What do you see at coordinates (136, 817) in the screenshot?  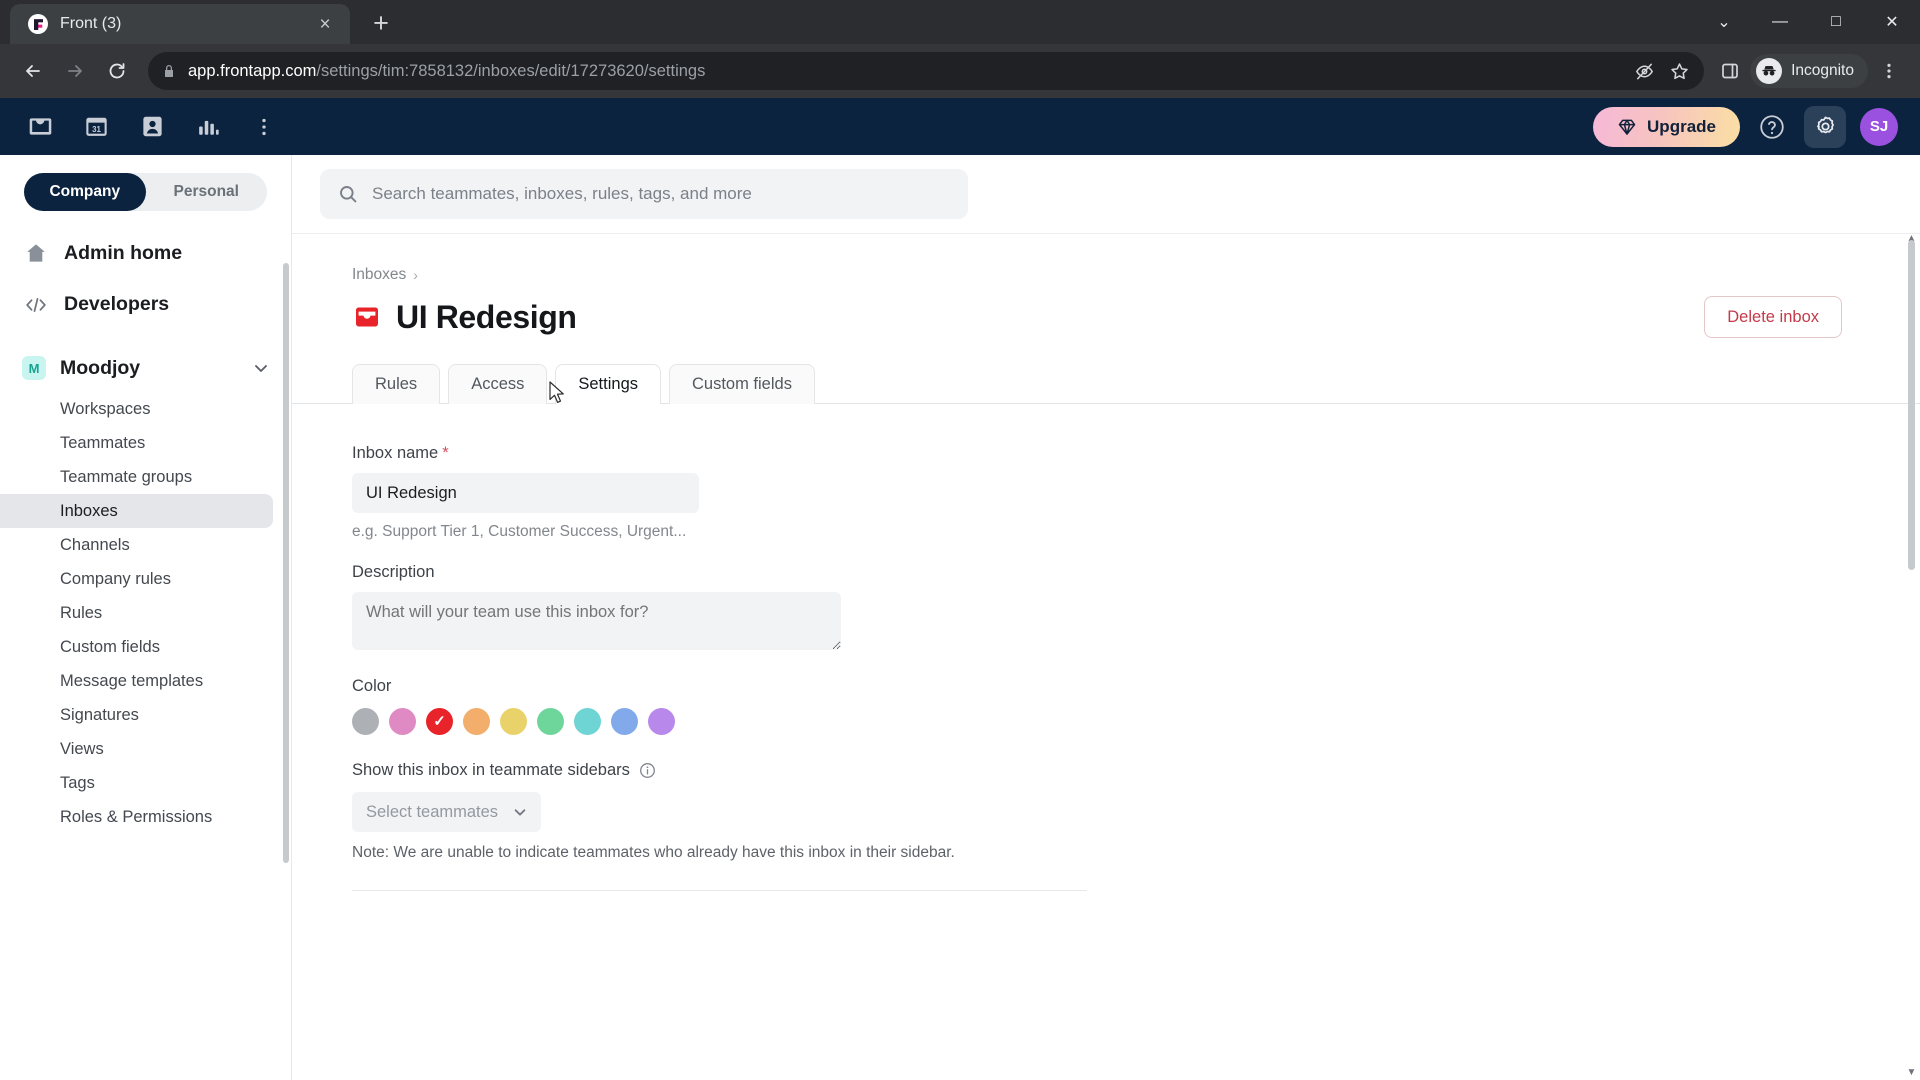 I see `sidebar-item-roles-permissions: Roles & Permissions` at bounding box center [136, 817].